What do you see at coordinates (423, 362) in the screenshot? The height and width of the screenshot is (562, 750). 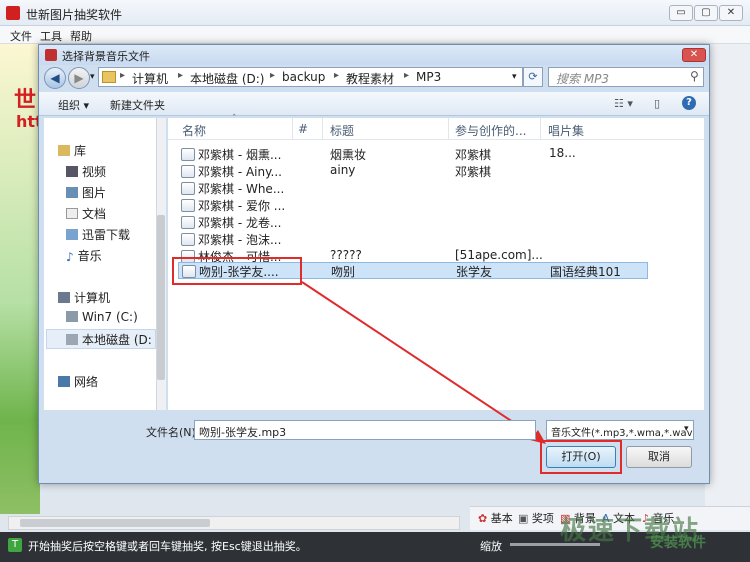 I see `annotation-arrow` at bounding box center [423, 362].